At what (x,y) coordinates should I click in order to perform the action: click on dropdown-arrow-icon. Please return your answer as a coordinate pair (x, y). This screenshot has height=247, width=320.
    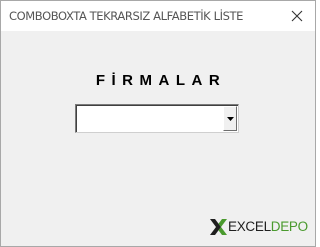
    Looking at the image, I should click on (230, 118).